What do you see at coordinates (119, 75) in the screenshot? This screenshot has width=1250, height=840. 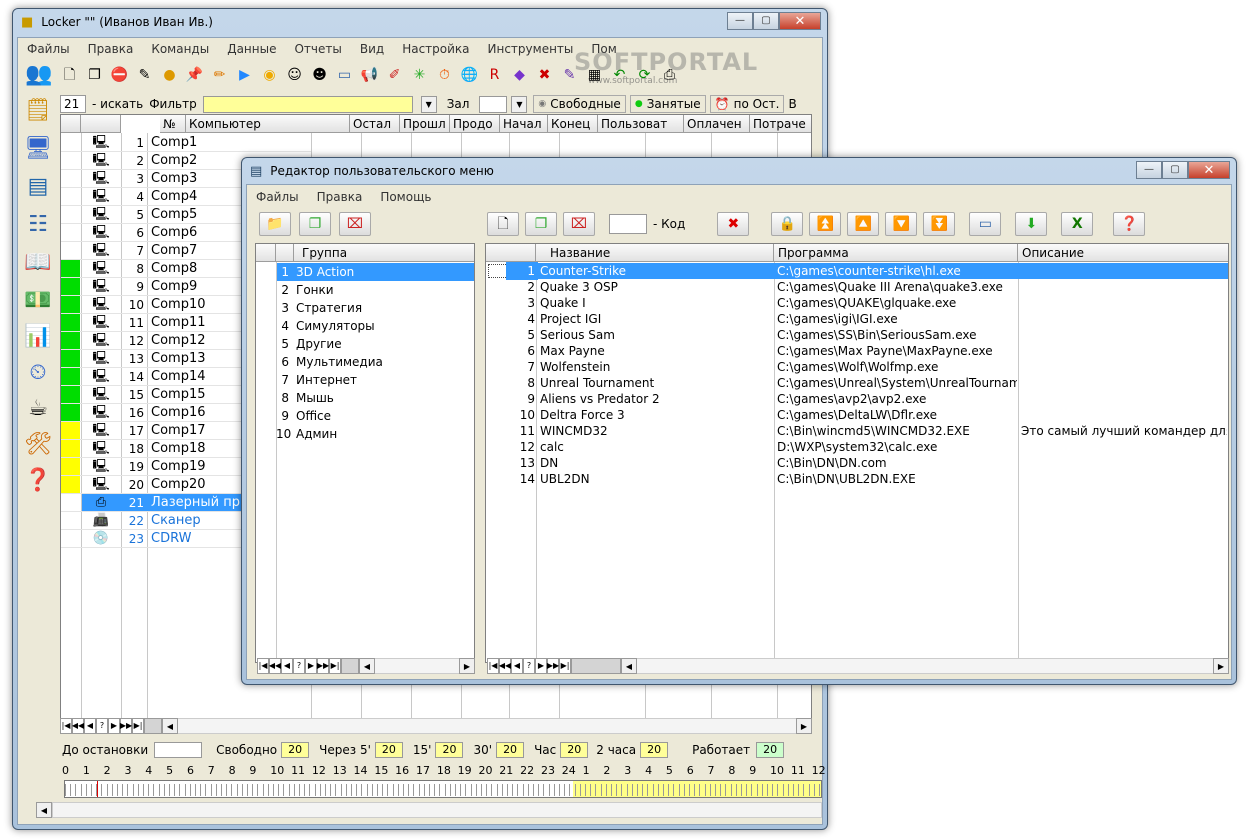 I see `delete-icon: ⛔` at bounding box center [119, 75].